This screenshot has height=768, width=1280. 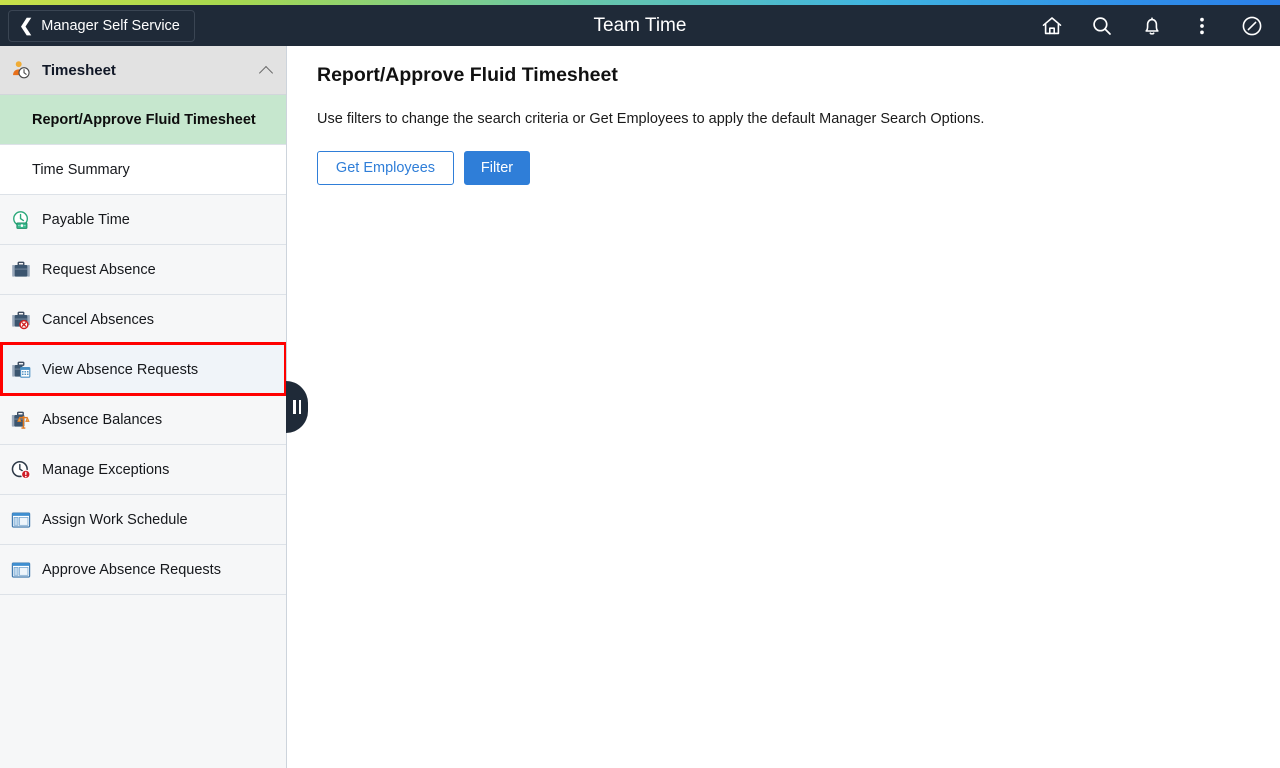 I want to click on notification-bell-icon, so click(x=1152, y=26).